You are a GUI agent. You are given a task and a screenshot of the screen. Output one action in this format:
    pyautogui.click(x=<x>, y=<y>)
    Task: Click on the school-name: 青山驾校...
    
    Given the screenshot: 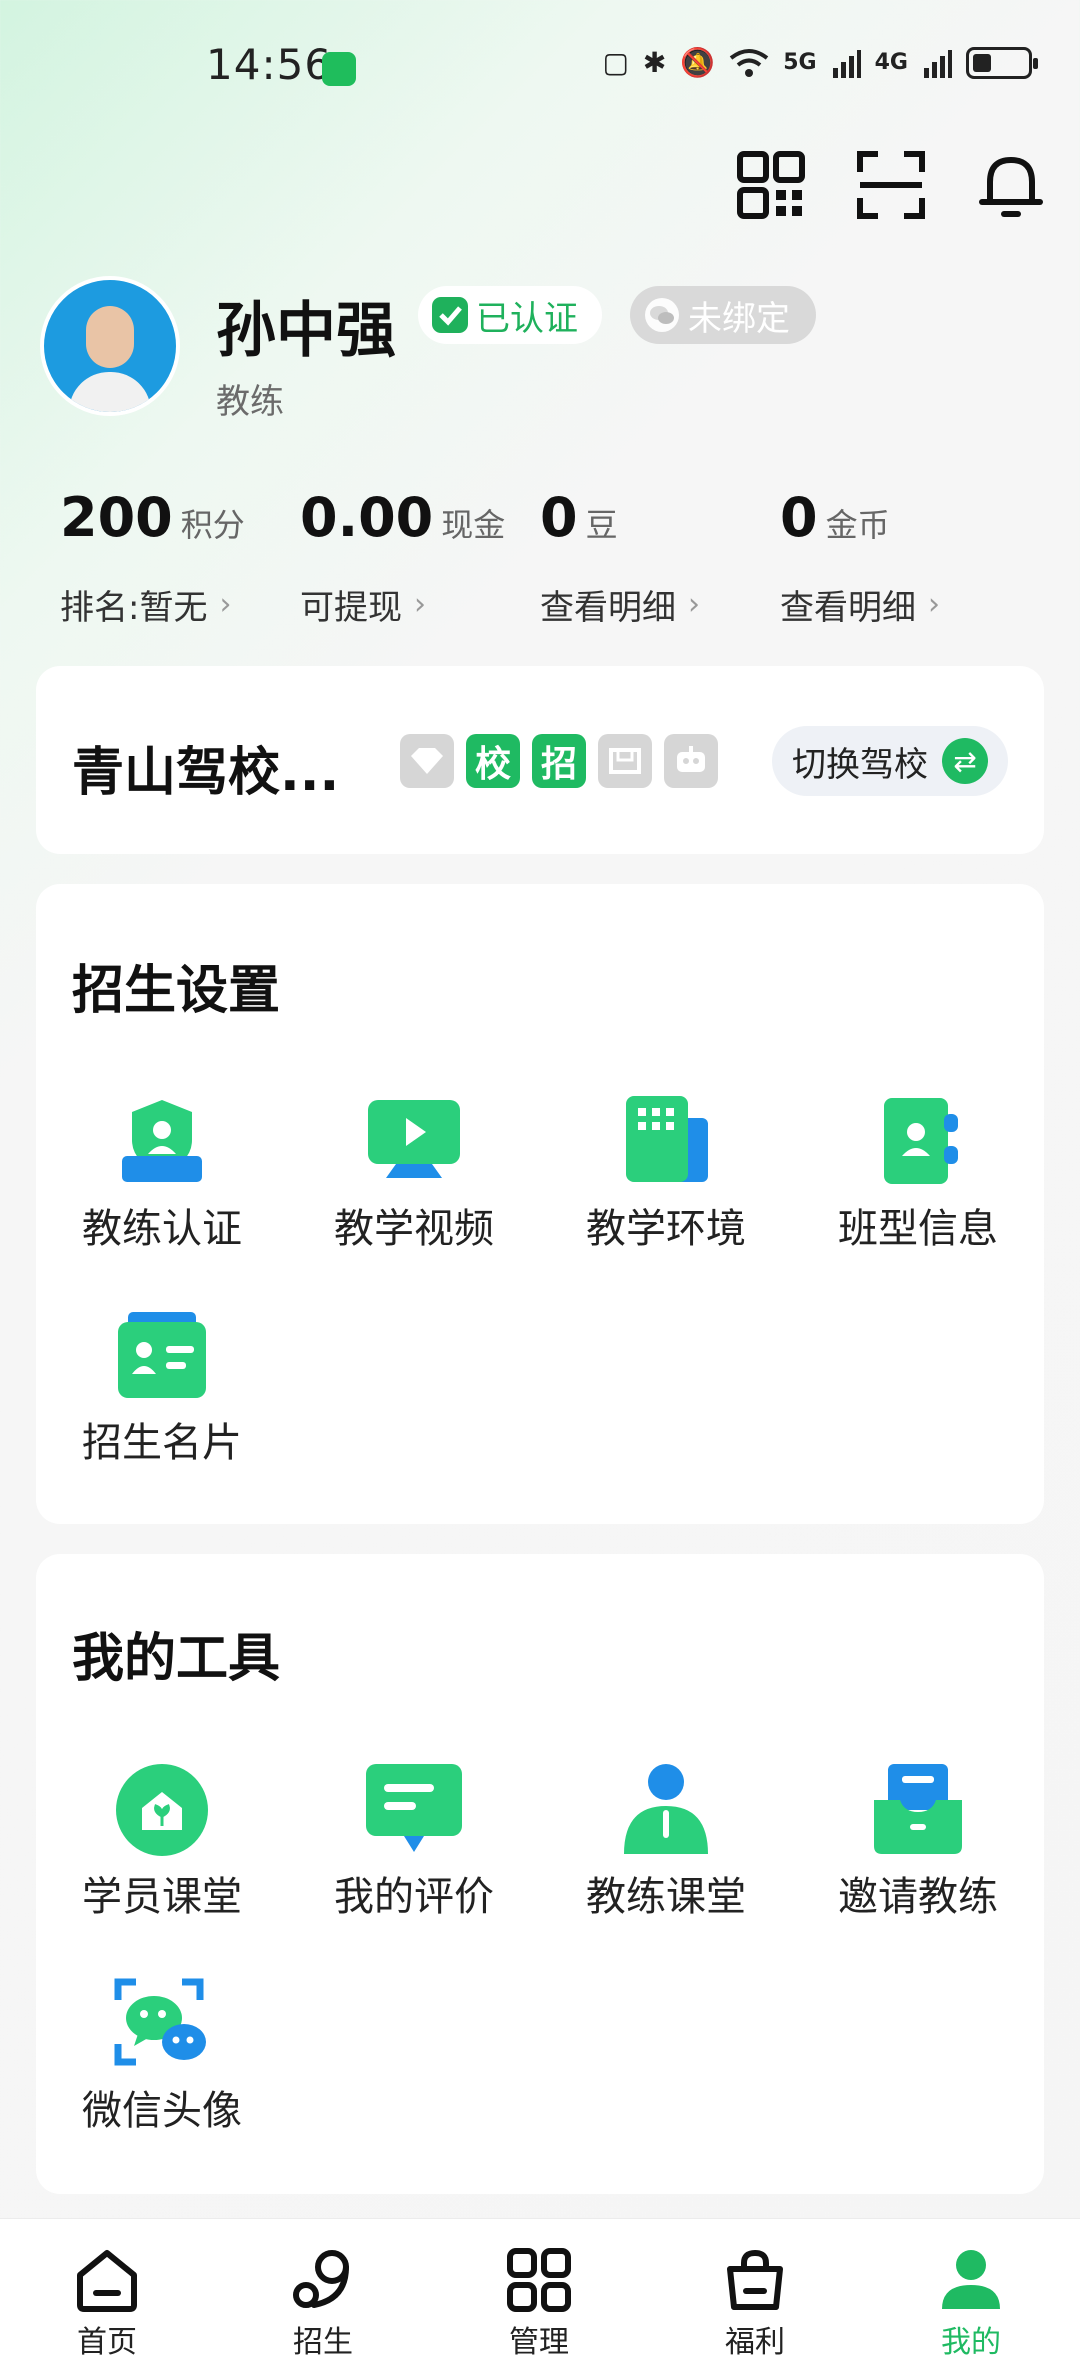 What is the action you would take?
    pyautogui.click(x=206, y=773)
    